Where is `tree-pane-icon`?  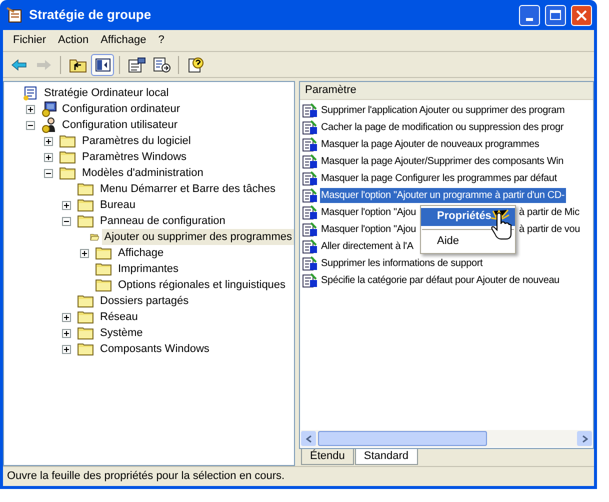 tree-pane-icon is located at coordinates (102, 65).